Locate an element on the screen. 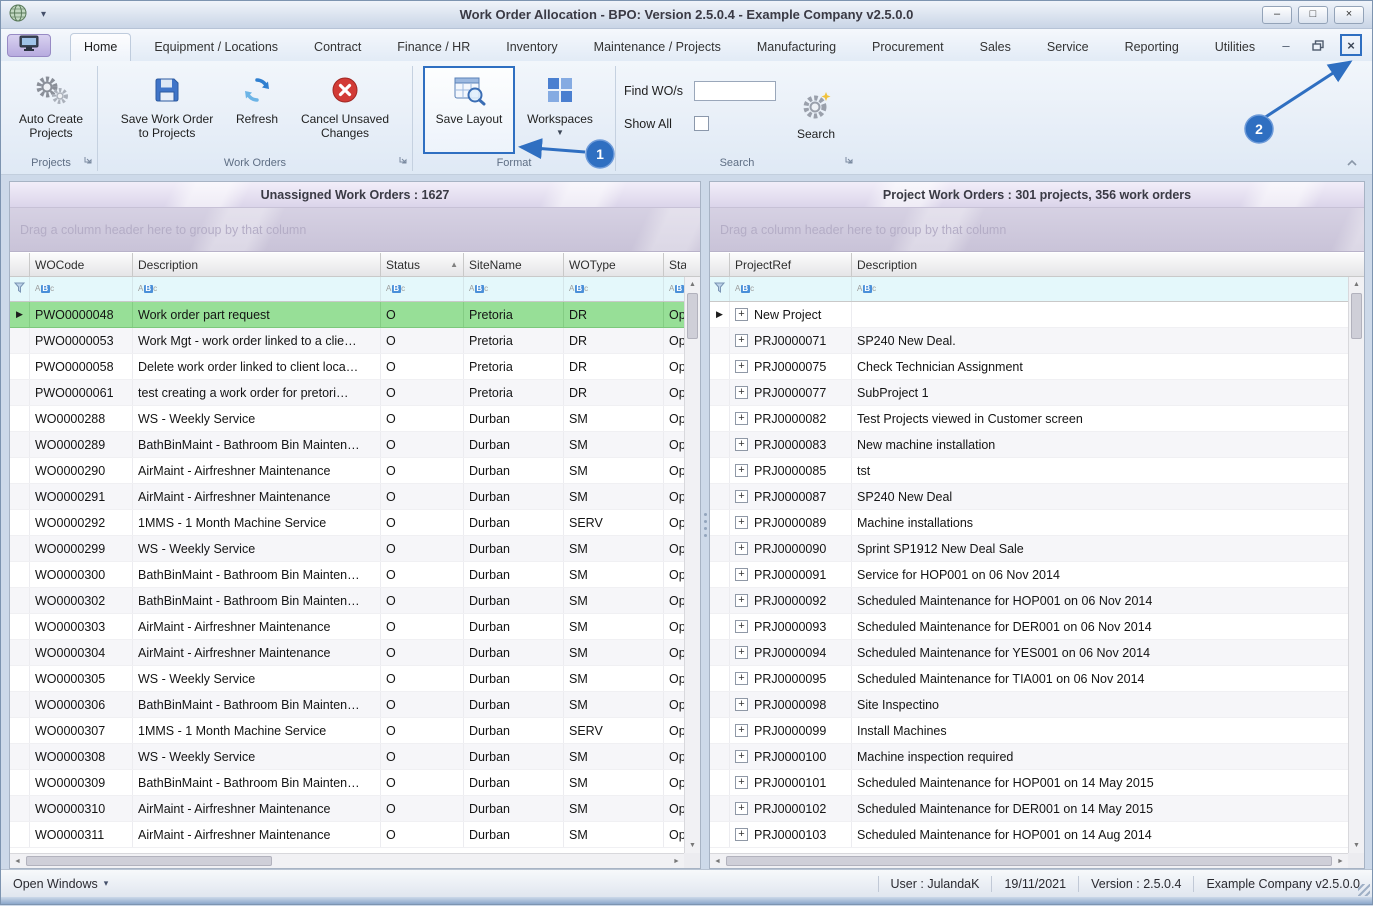 Image resolution: width=1373 pixels, height=906 pixels. tab-procurement: Procurement is located at coordinates (908, 47).